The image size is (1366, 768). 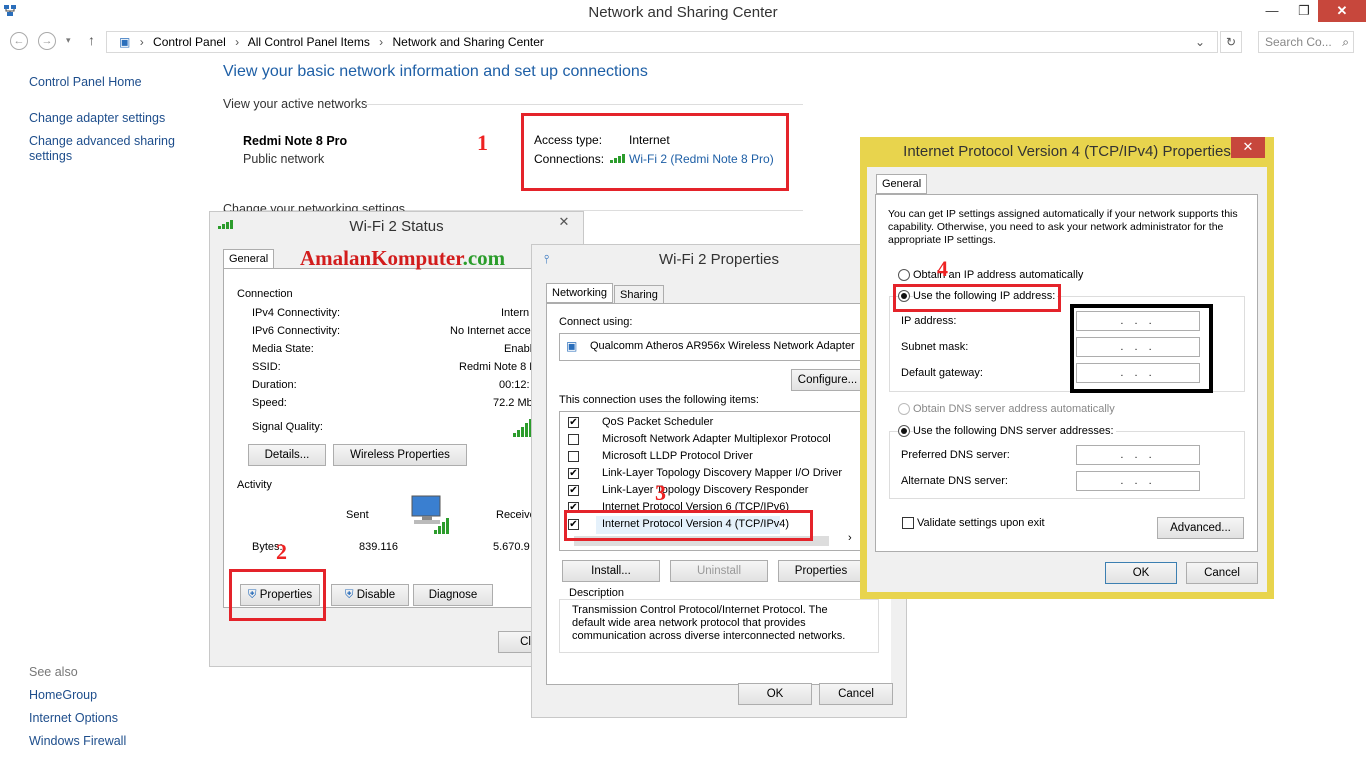 What do you see at coordinates (468, 42) in the screenshot?
I see `breadcrumb-network-center: Network and Sharing Center` at bounding box center [468, 42].